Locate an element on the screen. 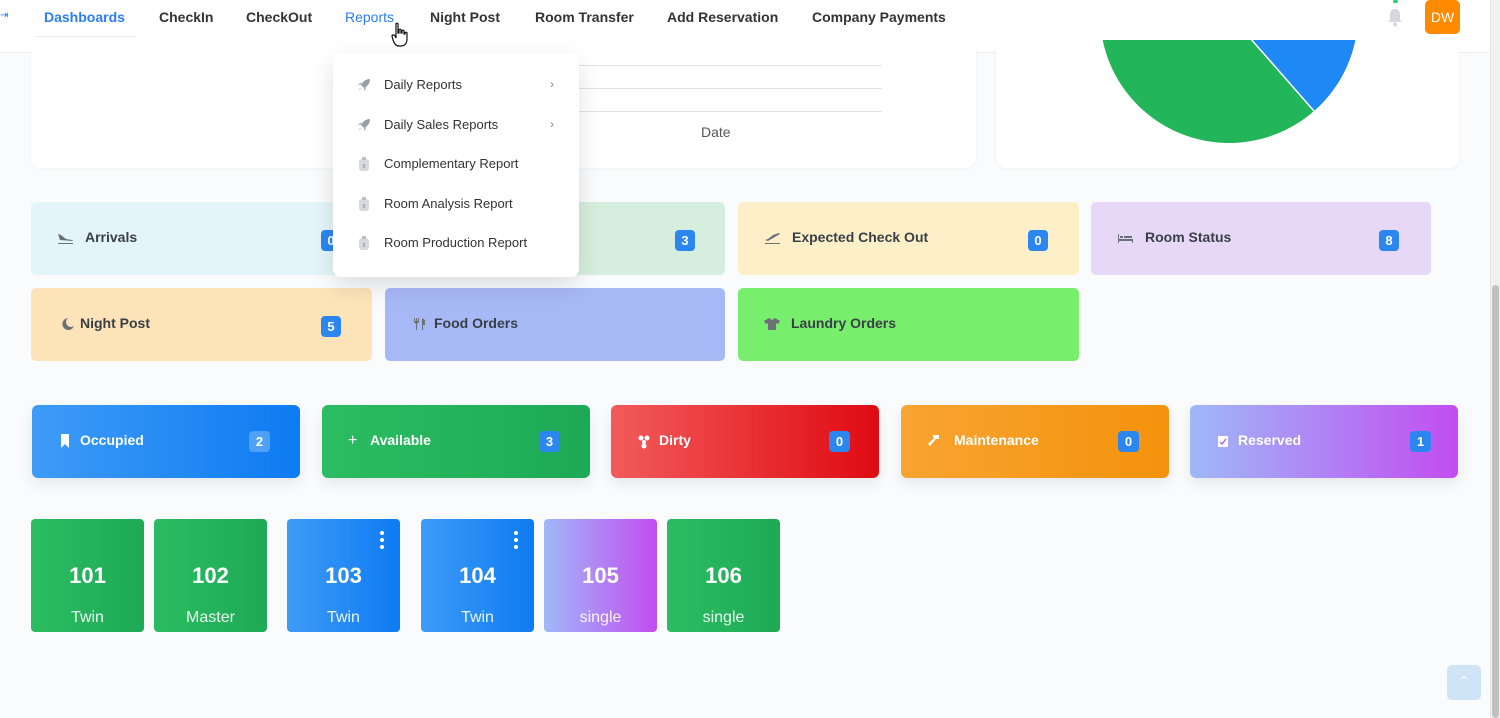  status-reserved: Reserved 1 is located at coordinates (1324, 441).